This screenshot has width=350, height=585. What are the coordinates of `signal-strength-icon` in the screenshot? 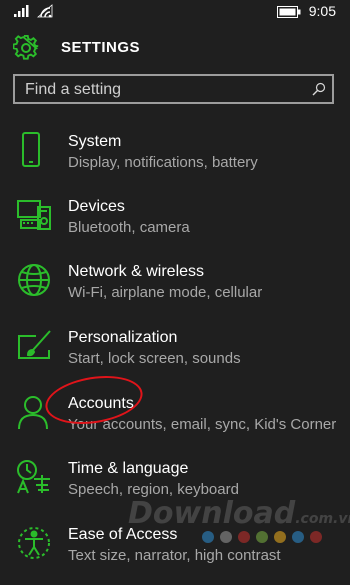 It's located at (21, 11).